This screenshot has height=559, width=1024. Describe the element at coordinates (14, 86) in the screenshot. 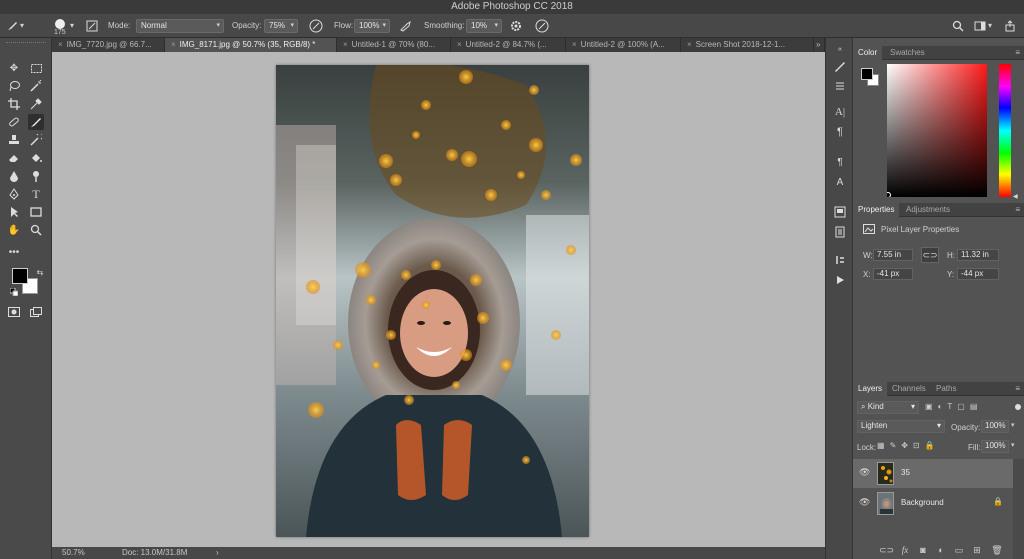

I see `lasso-tool-icon` at that location.